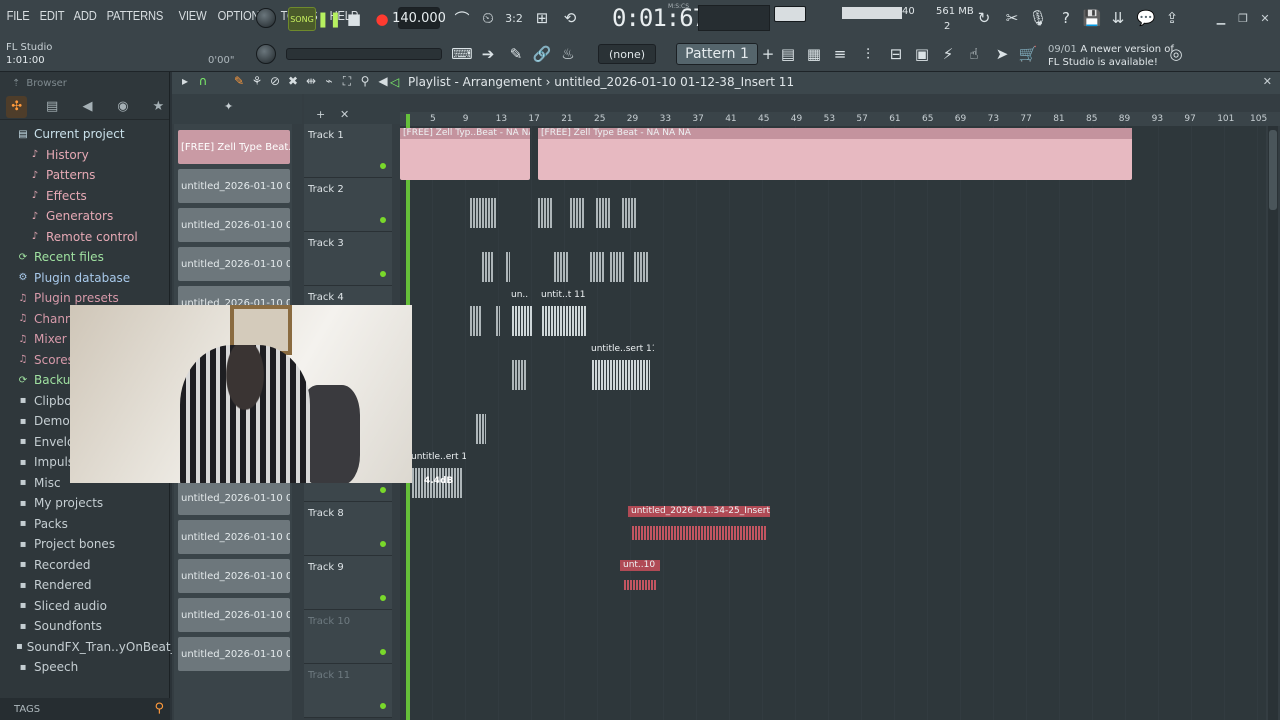  What do you see at coordinates (275, 83) in the screenshot?
I see `delete-tool-icon: ⊘` at bounding box center [275, 83].